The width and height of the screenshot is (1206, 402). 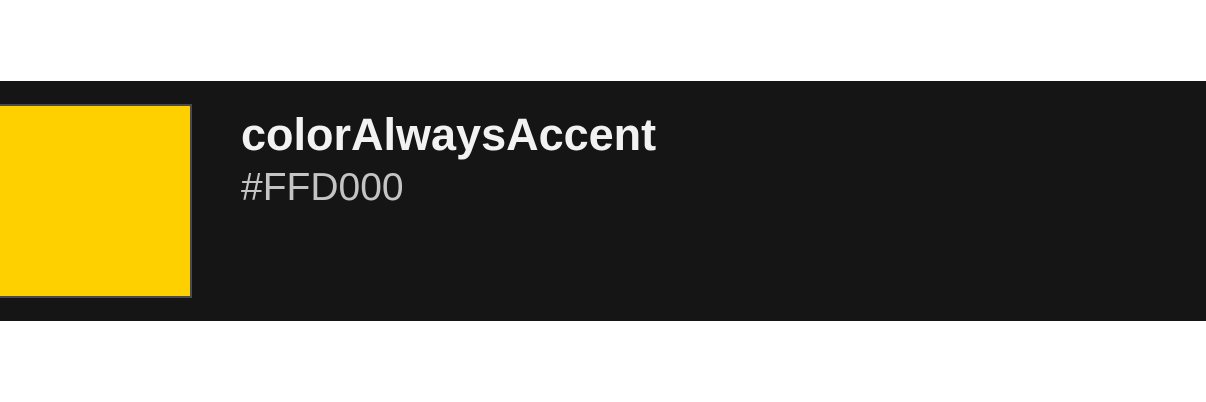 What do you see at coordinates (96, 201) in the screenshot?
I see `color-swatch` at bounding box center [96, 201].